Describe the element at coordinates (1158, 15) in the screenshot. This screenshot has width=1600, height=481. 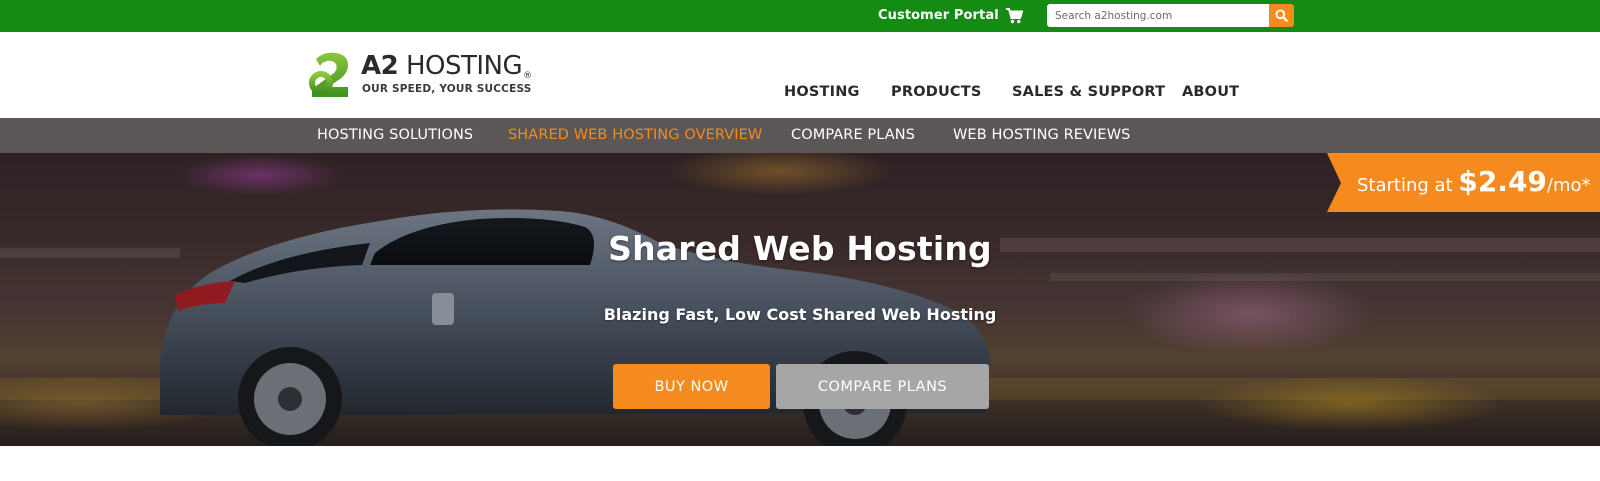
I see `search-input` at that location.